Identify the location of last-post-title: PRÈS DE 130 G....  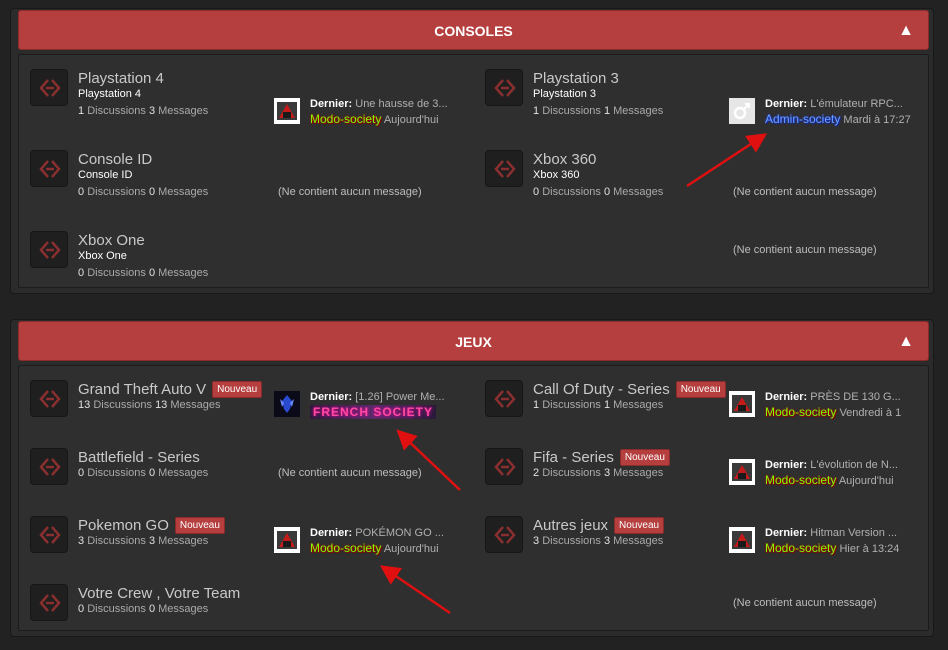
(855, 397).